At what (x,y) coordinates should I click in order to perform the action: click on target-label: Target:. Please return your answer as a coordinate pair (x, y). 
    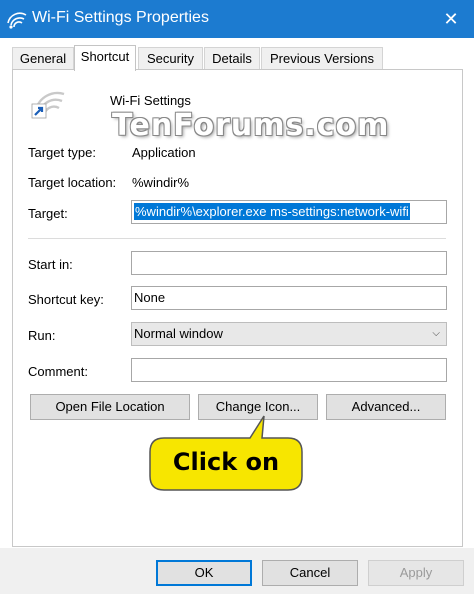
    Looking at the image, I should click on (48, 213).